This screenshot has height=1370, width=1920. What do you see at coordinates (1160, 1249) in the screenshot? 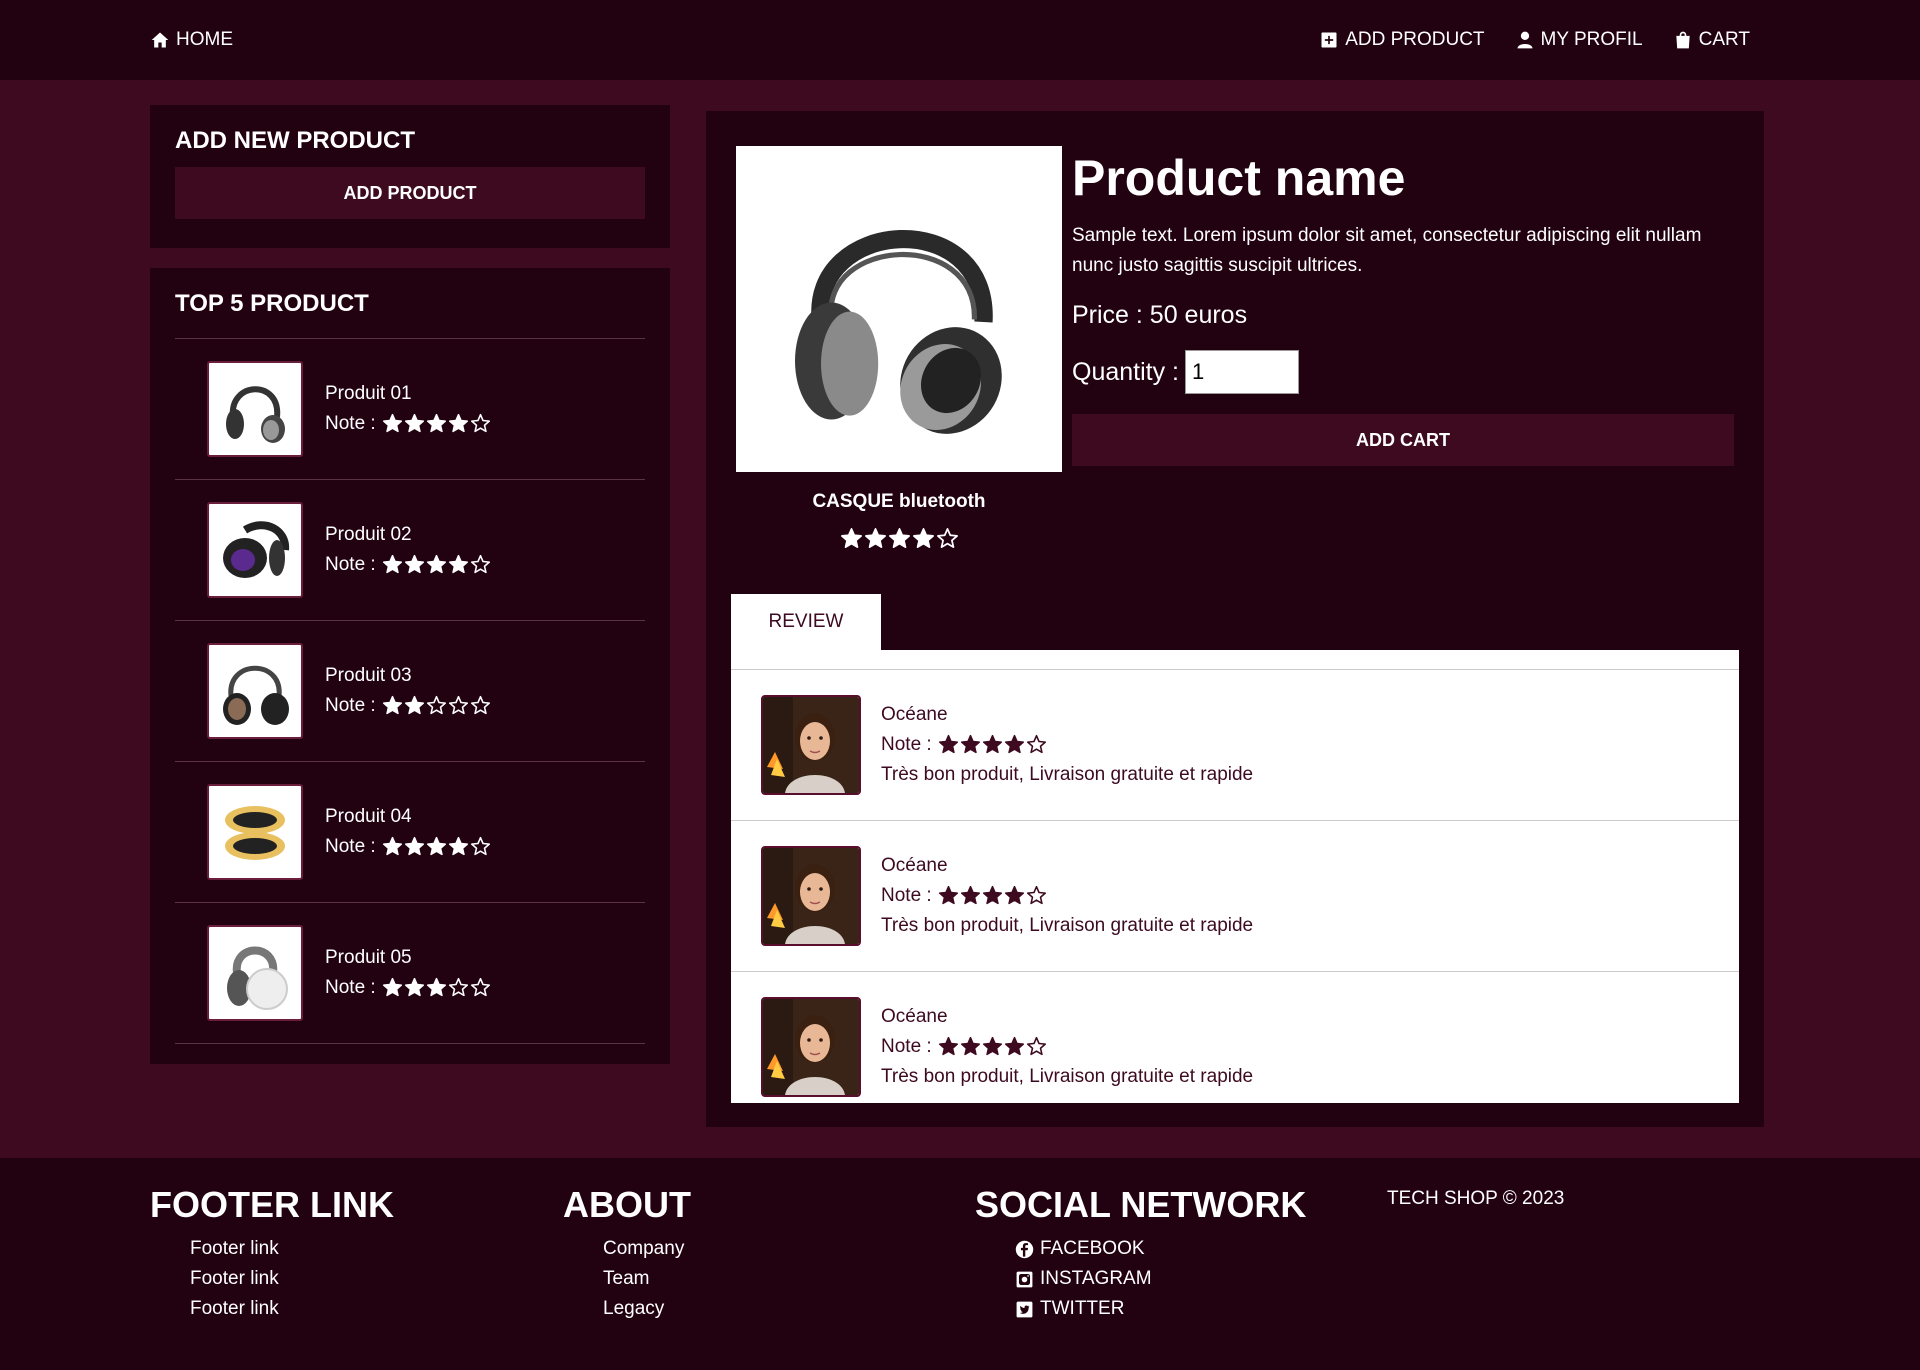
I see `facebook-link: FACEBOOK` at bounding box center [1160, 1249].